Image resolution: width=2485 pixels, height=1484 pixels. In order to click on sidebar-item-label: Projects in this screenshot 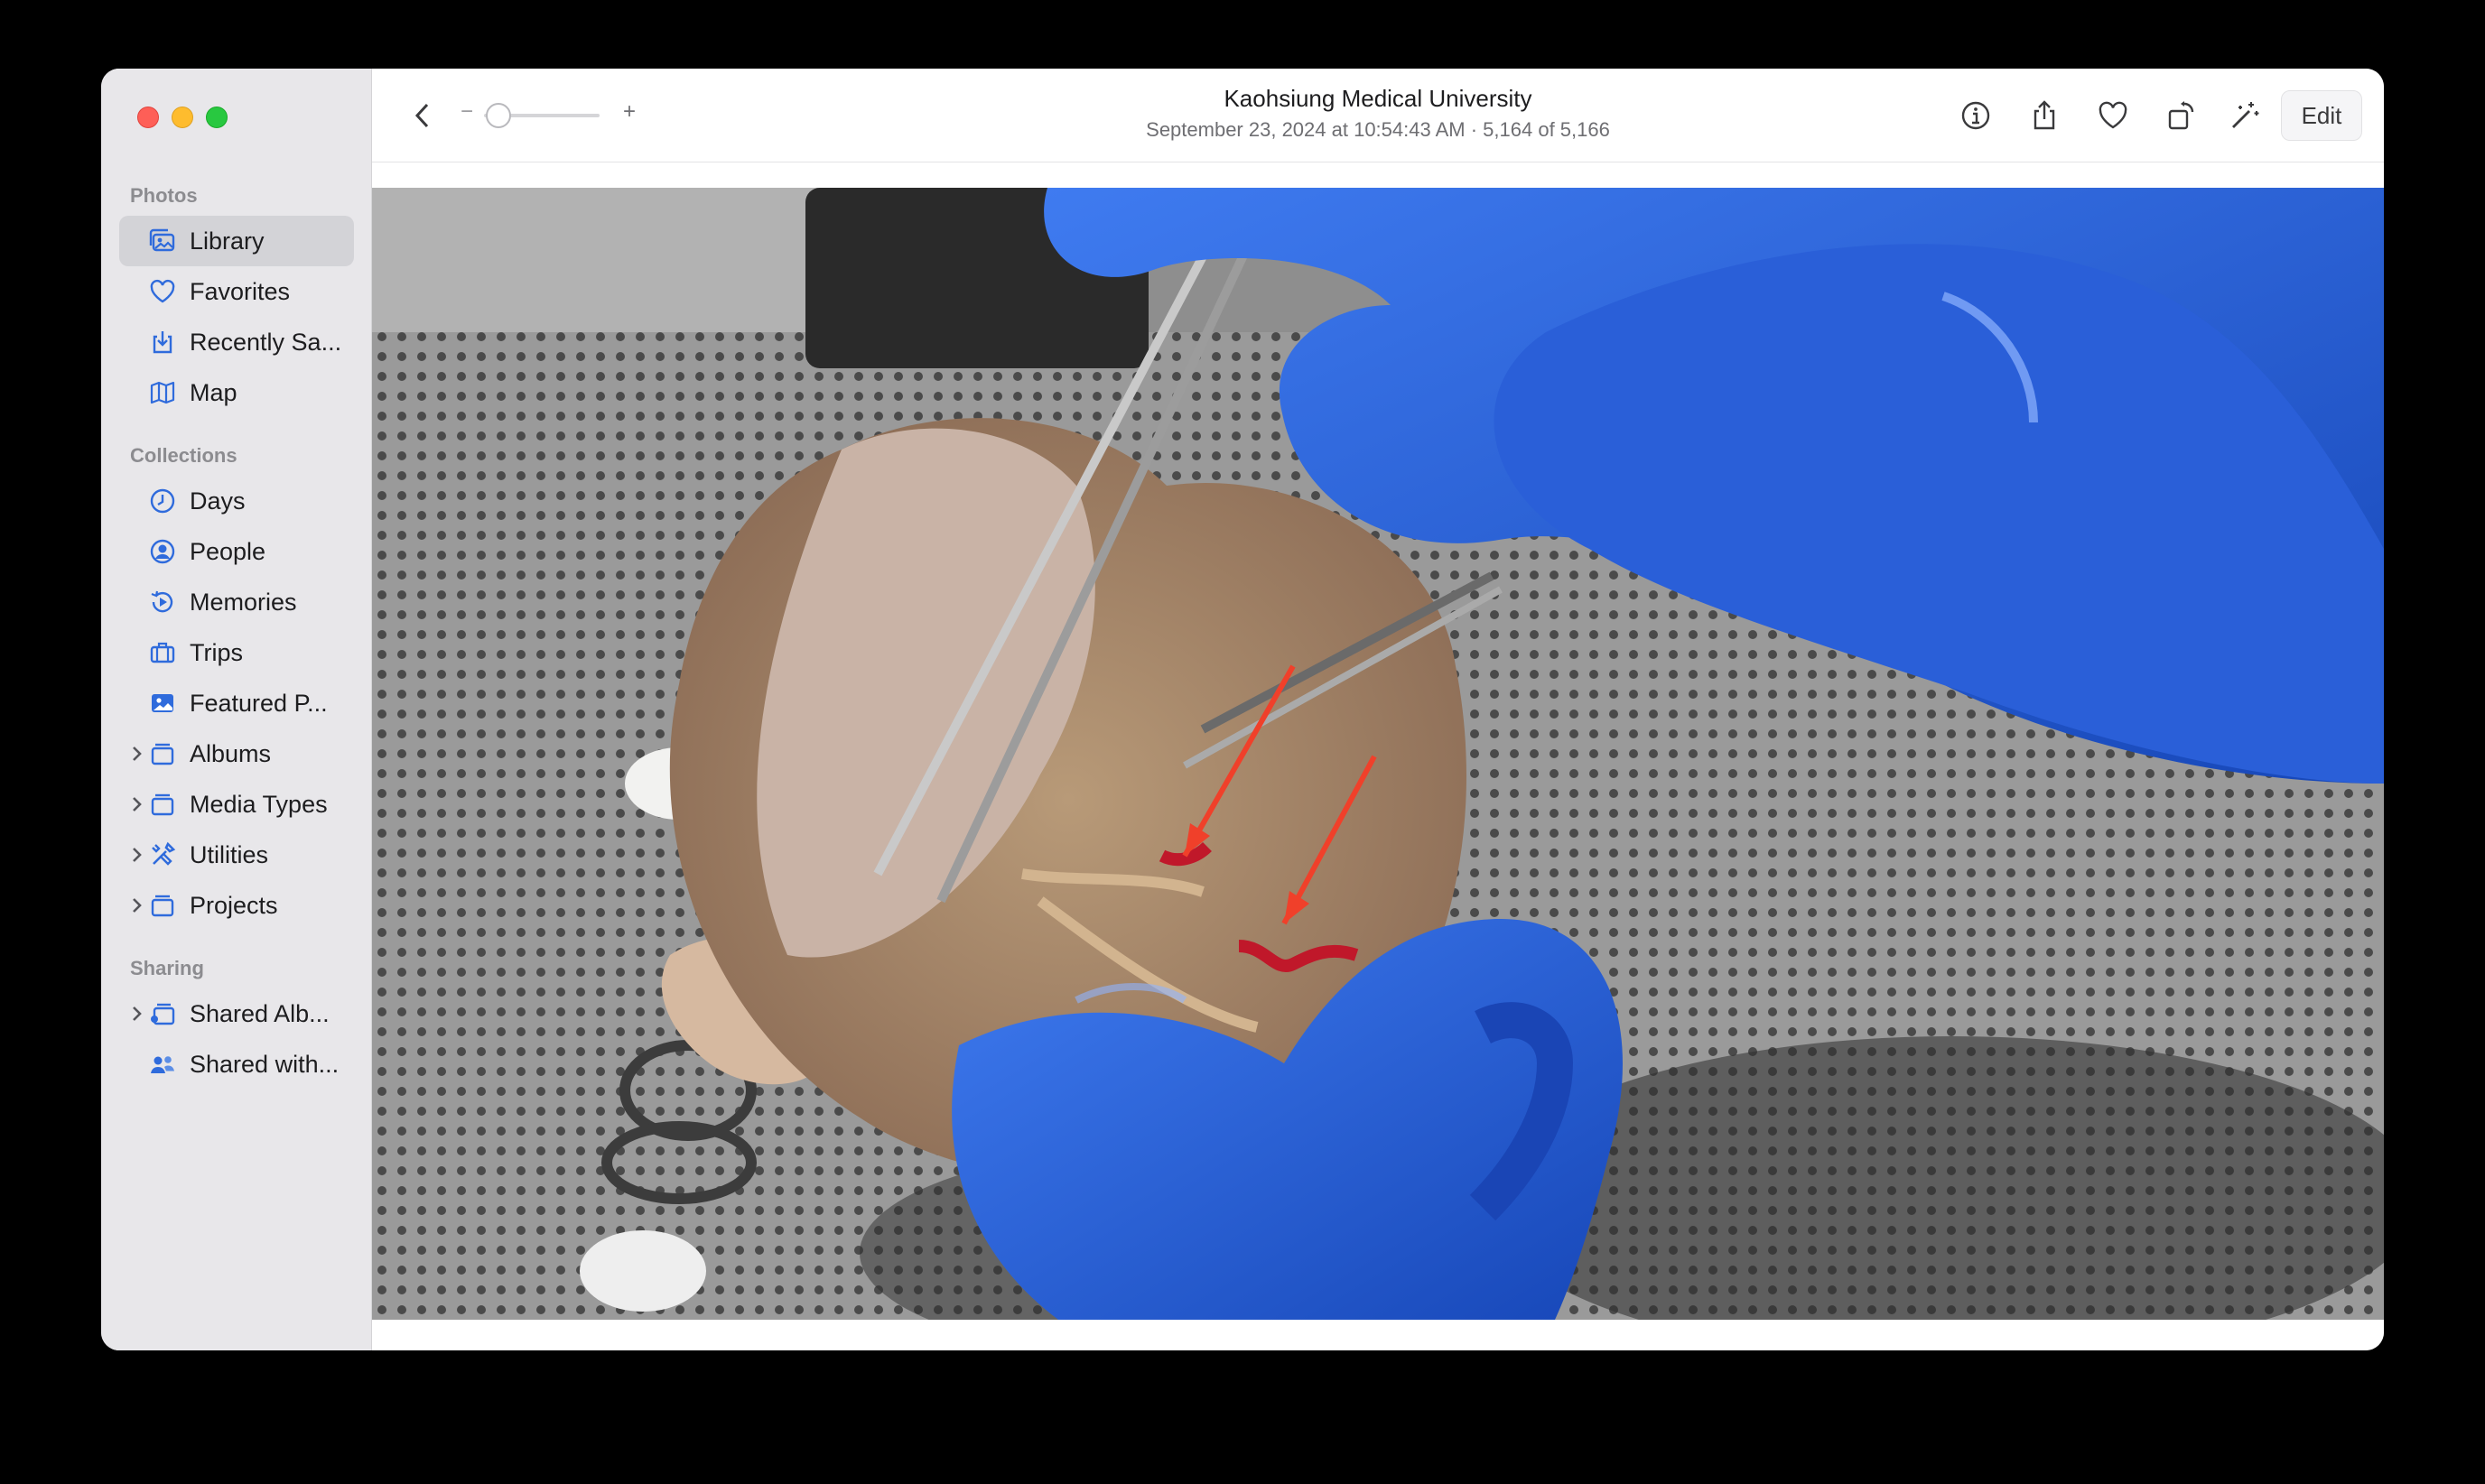, I will do `click(234, 906)`.